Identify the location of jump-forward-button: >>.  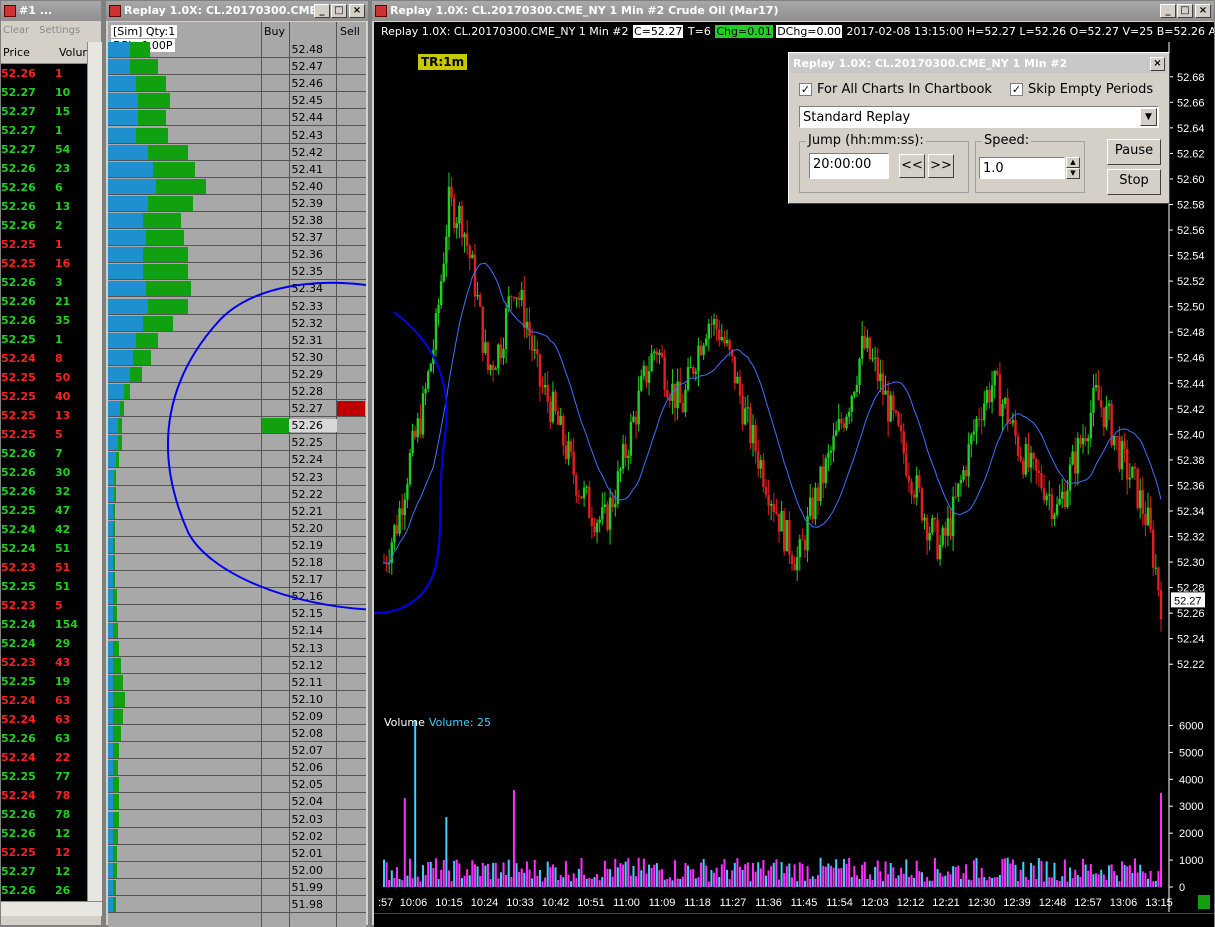
(941, 166).